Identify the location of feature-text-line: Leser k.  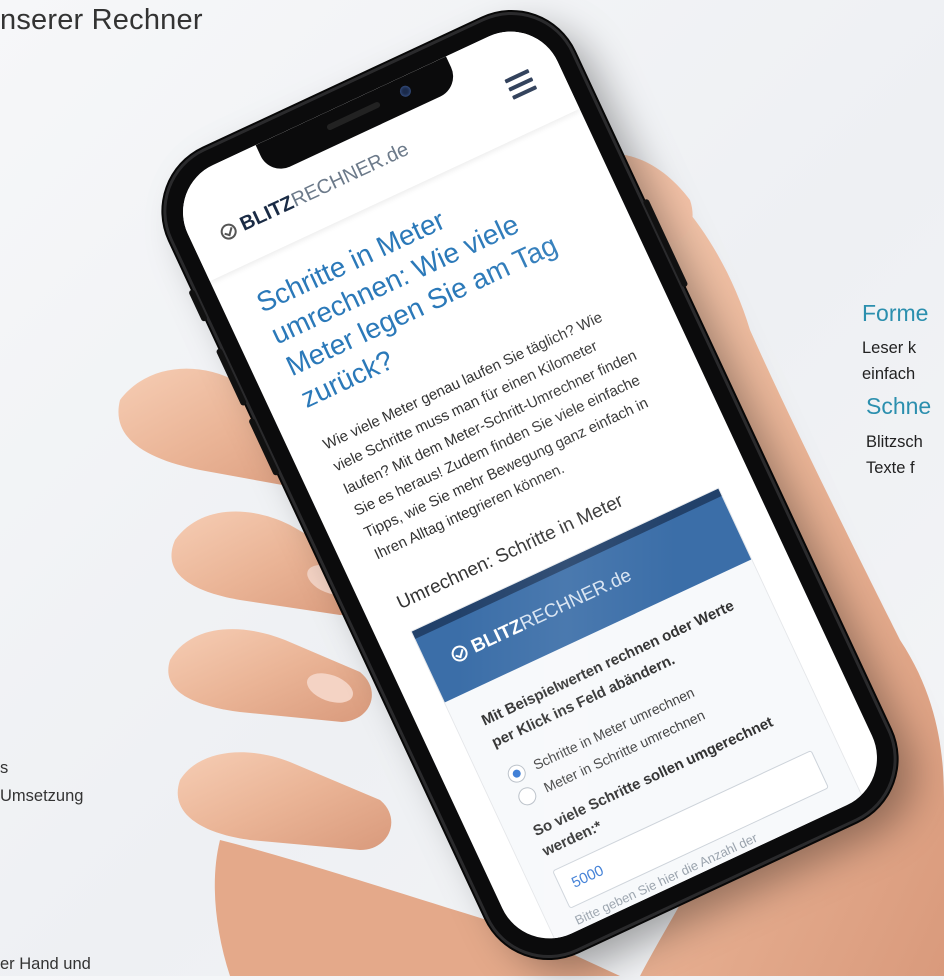
(889, 348).